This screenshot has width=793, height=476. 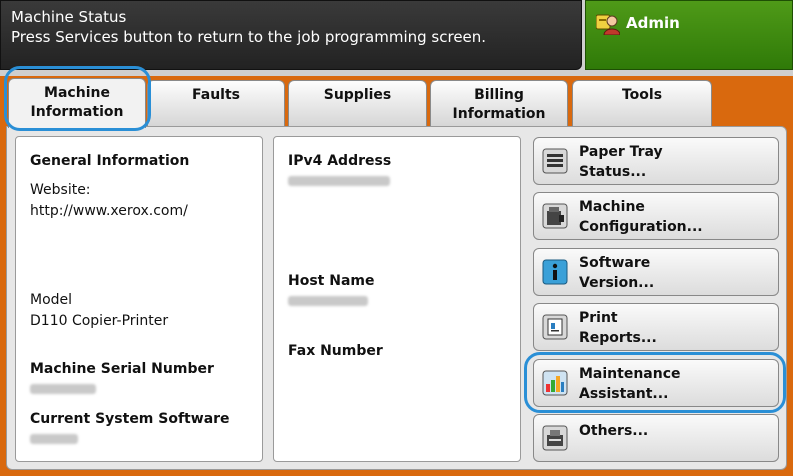 What do you see at coordinates (99, 321) in the screenshot?
I see `model-value: D110 Copier-Printer` at bounding box center [99, 321].